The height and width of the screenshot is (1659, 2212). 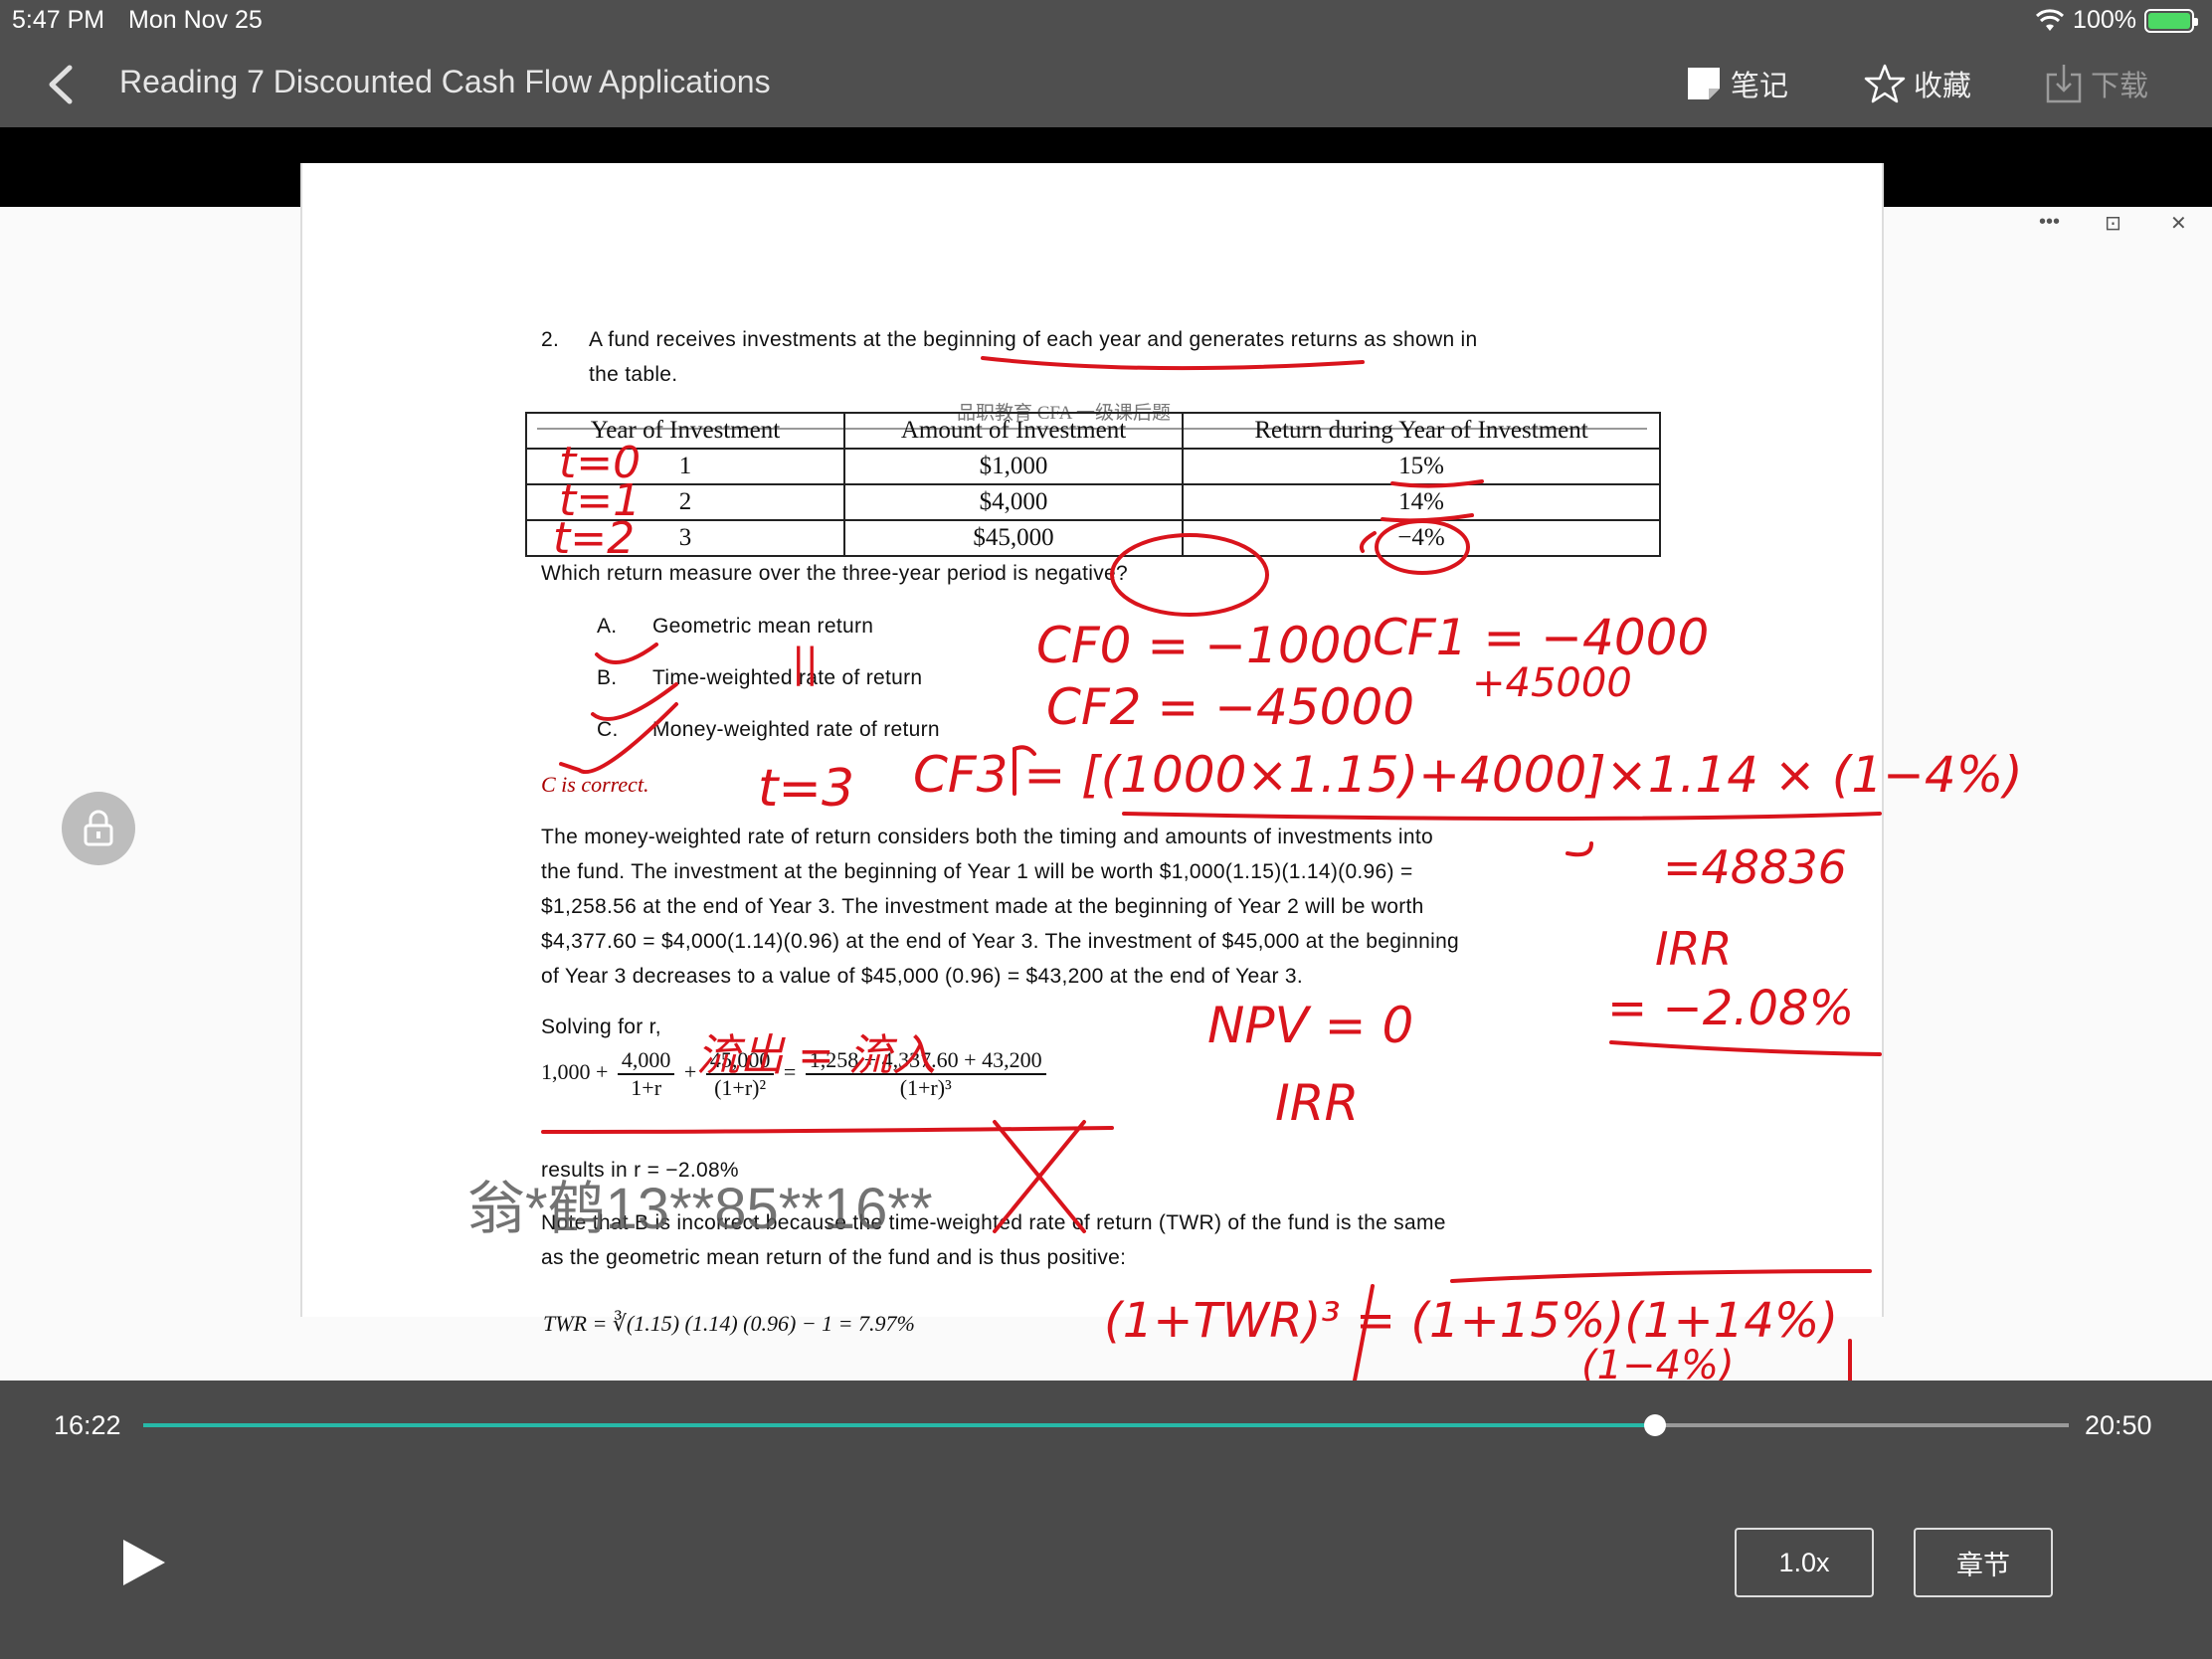 What do you see at coordinates (1804, 1562) in the screenshot?
I see `playback-speed-button: 1.0x` at bounding box center [1804, 1562].